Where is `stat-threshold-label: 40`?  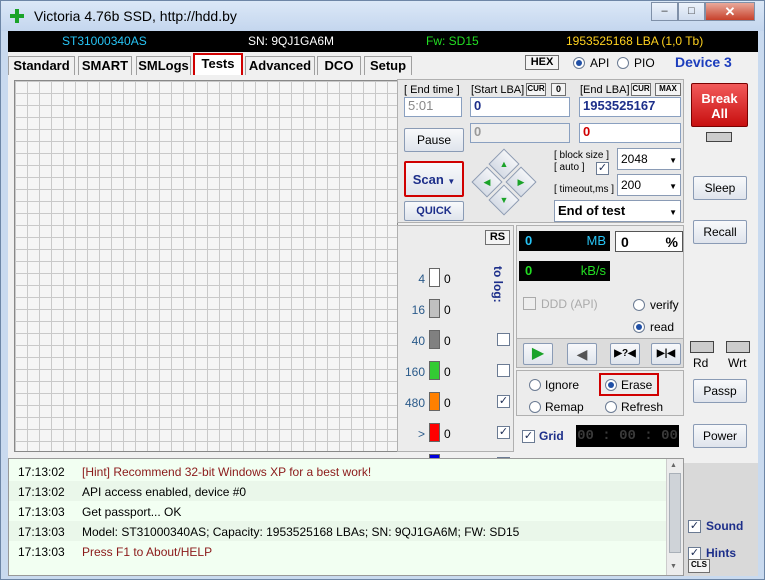
stat-threshold-label: 40 is located at coordinates (418, 341).